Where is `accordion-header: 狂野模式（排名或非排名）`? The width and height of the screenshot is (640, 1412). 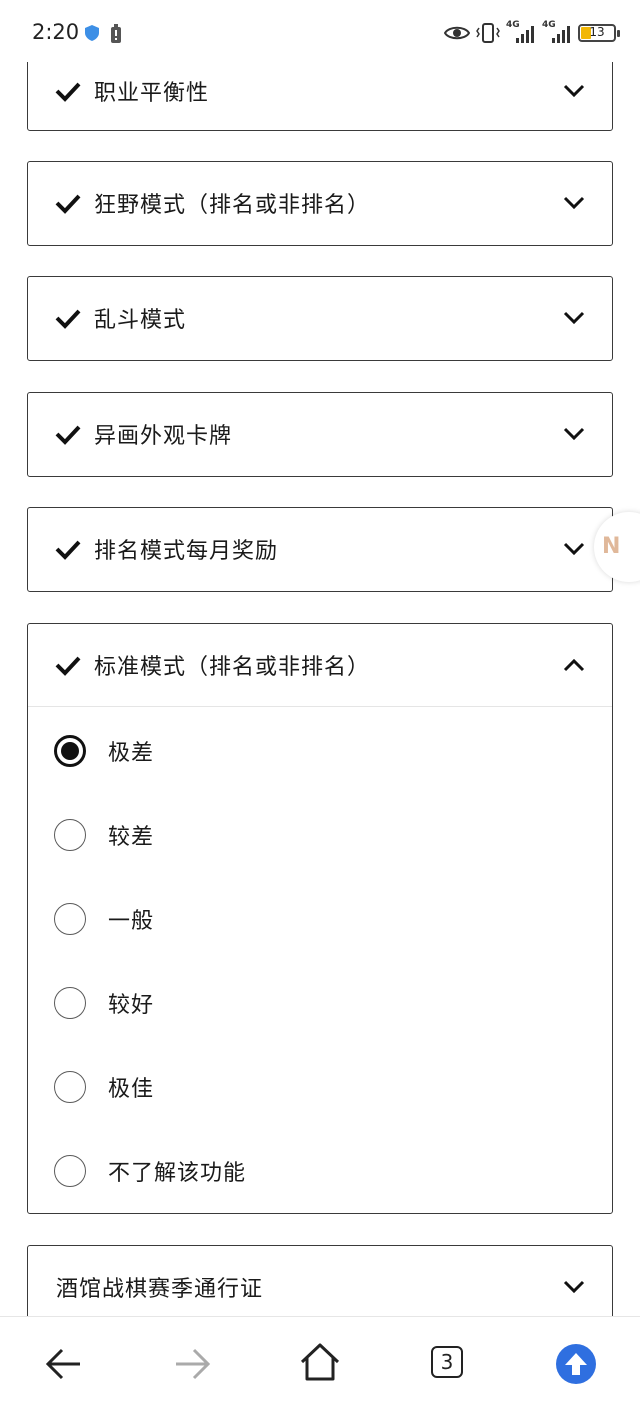 accordion-header: 狂野模式（排名或非排名） is located at coordinates (320, 203).